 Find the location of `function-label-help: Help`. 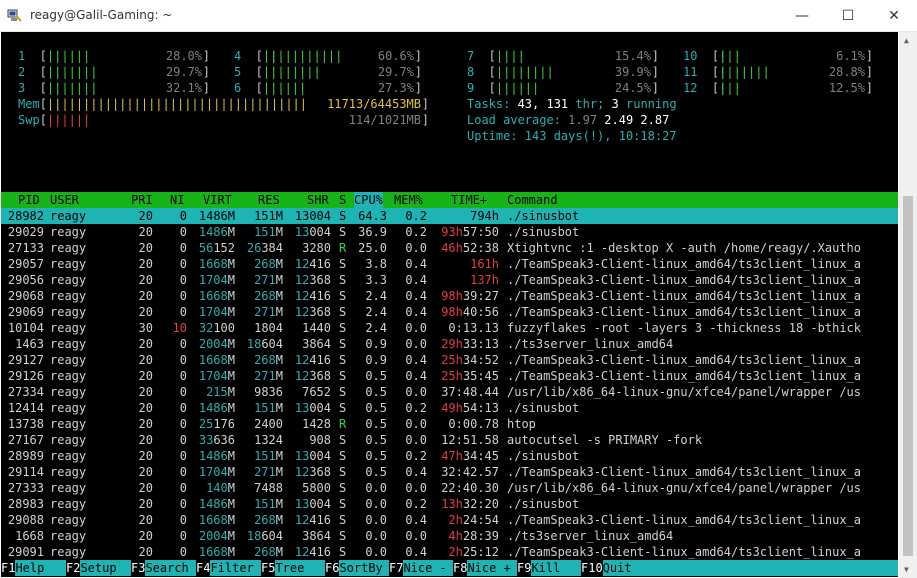

function-label-help: Help is located at coordinates (40, 568).